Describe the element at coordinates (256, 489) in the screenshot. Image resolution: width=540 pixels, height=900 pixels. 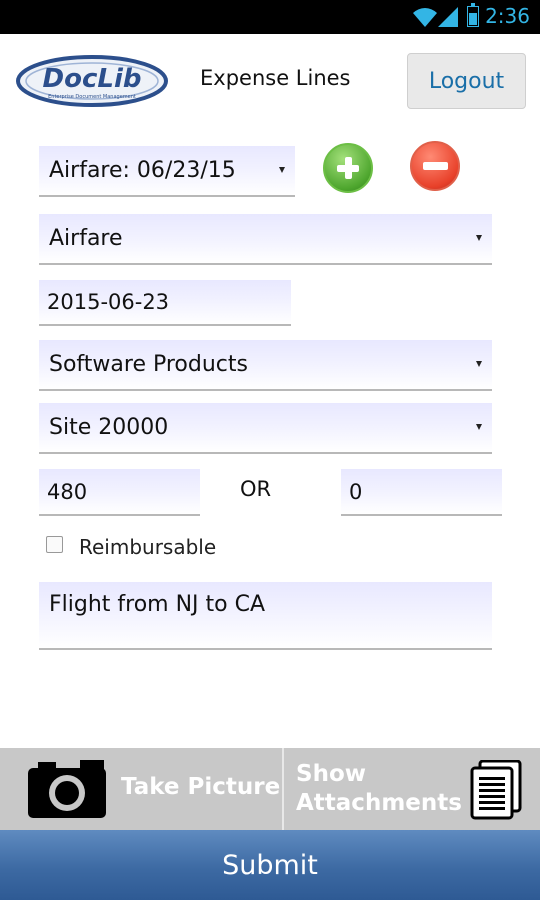
I see `or-label: OR` at that location.